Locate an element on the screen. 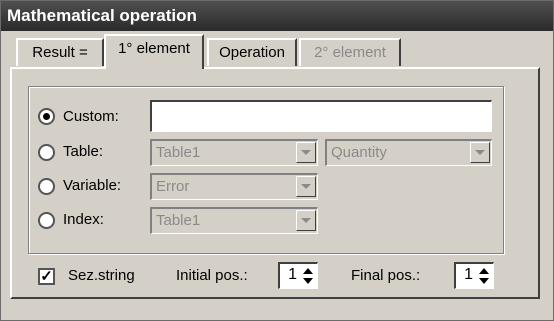 The image size is (554, 321). table-field-select-value: Quantity is located at coordinates (359, 152).